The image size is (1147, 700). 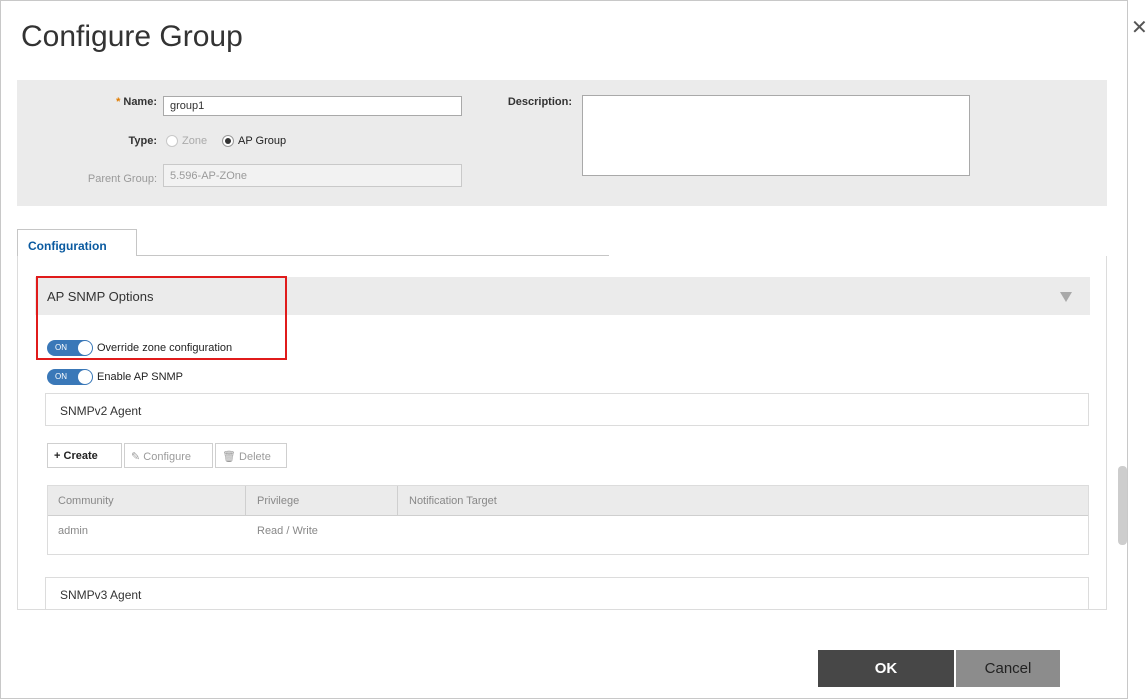 I want to click on tab-configuration: Configuration, so click(x=77, y=242).